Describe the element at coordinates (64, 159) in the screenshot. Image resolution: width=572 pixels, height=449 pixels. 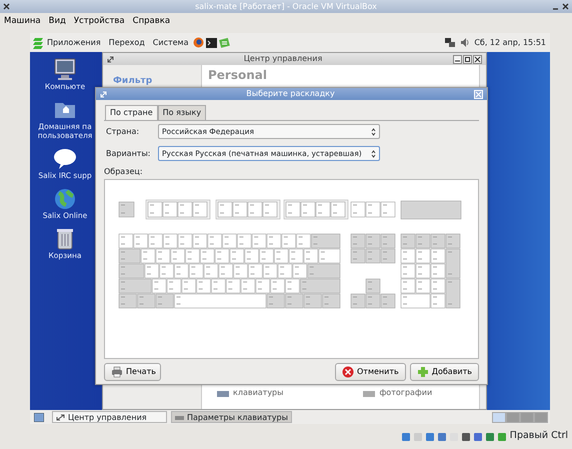
I see `chat-icon` at that location.